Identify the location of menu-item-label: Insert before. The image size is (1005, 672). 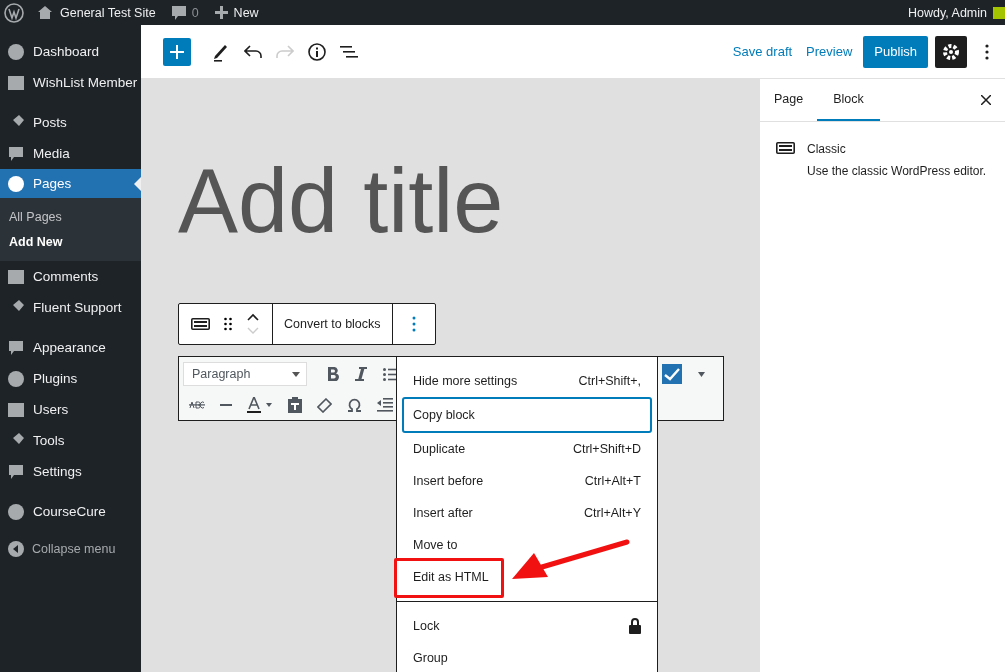
(448, 481).